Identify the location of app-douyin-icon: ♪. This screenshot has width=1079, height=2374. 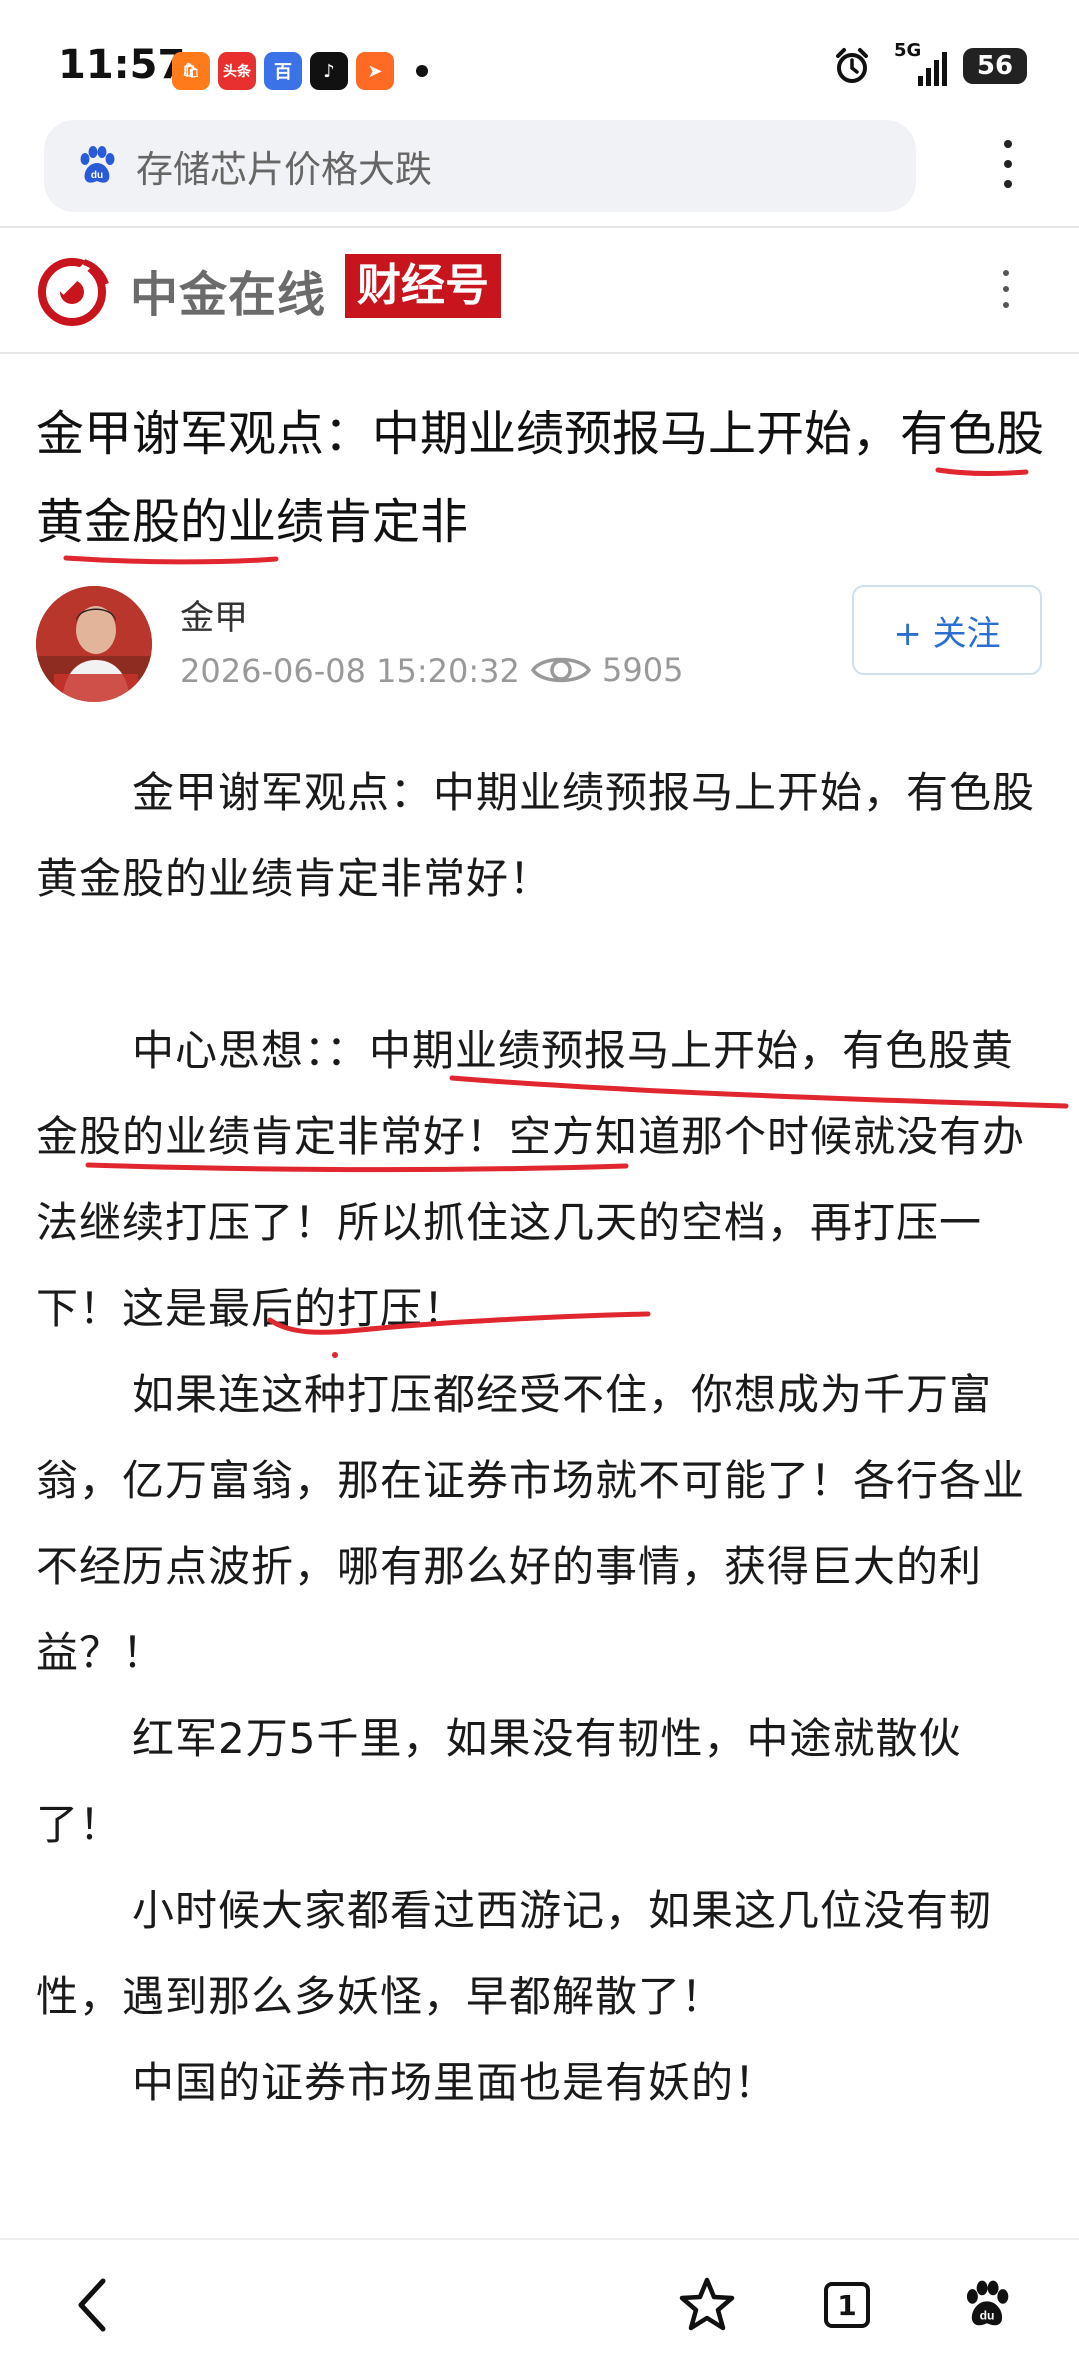
(329, 71).